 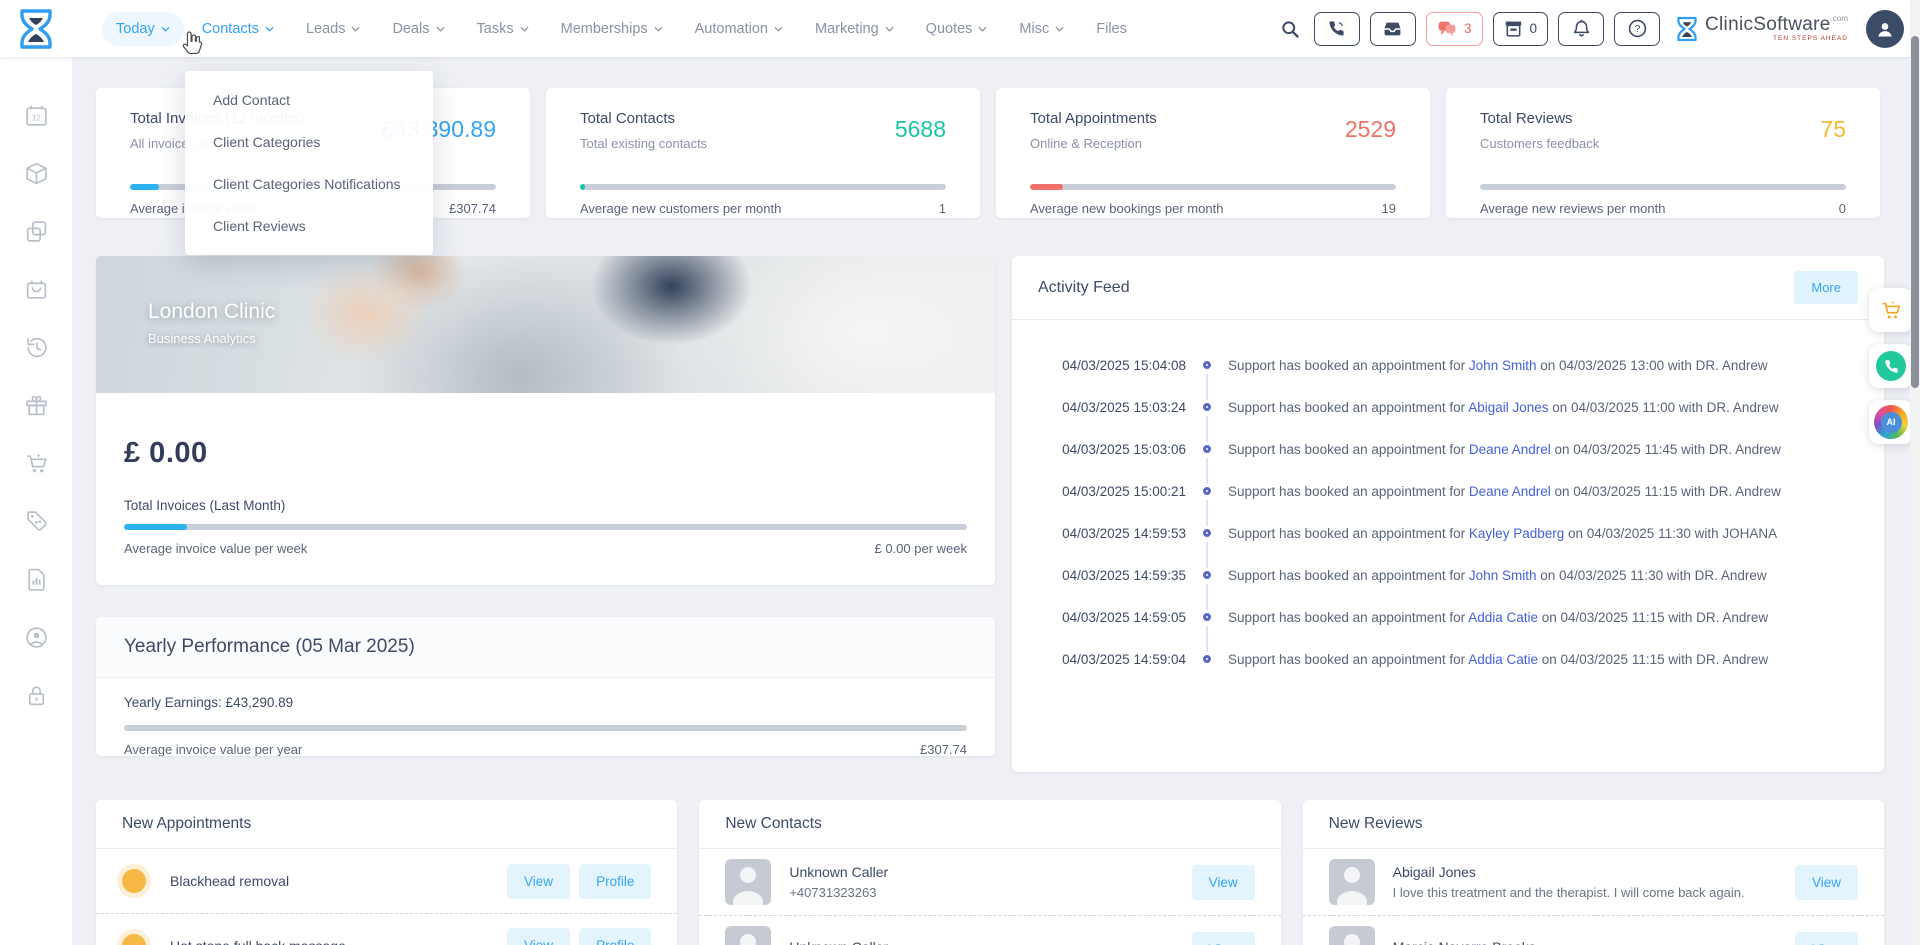 What do you see at coordinates (386, 881) in the screenshot?
I see `appointment-row: Blackhead removal View Profile` at bounding box center [386, 881].